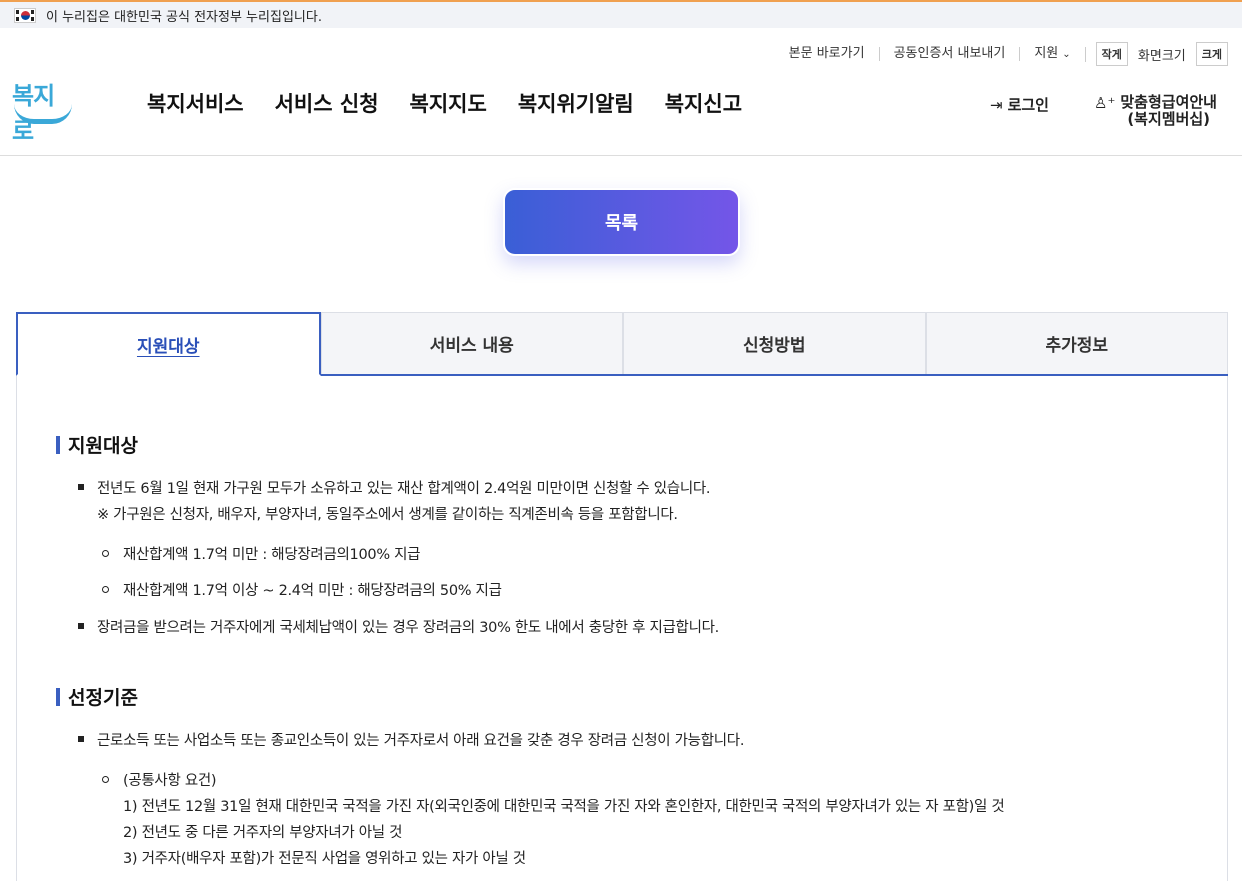 The height and width of the screenshot is (881, 1242). I want to click on main-nav: 복지서비스 서비스 신청 복지지도 복지위기알림 복지신고, so click(460, 103).